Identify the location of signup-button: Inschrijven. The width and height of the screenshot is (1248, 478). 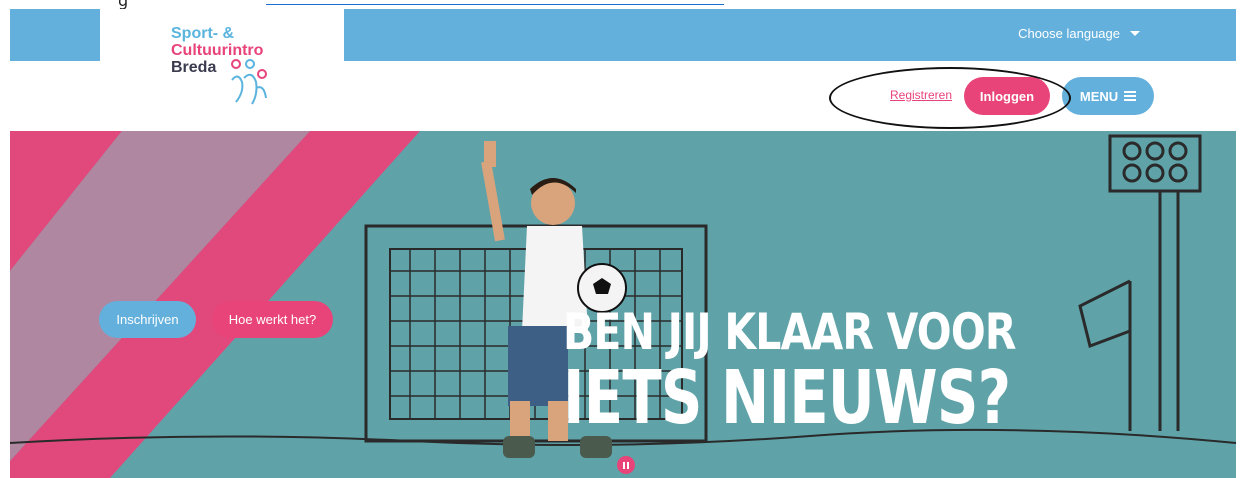
(147, 319).